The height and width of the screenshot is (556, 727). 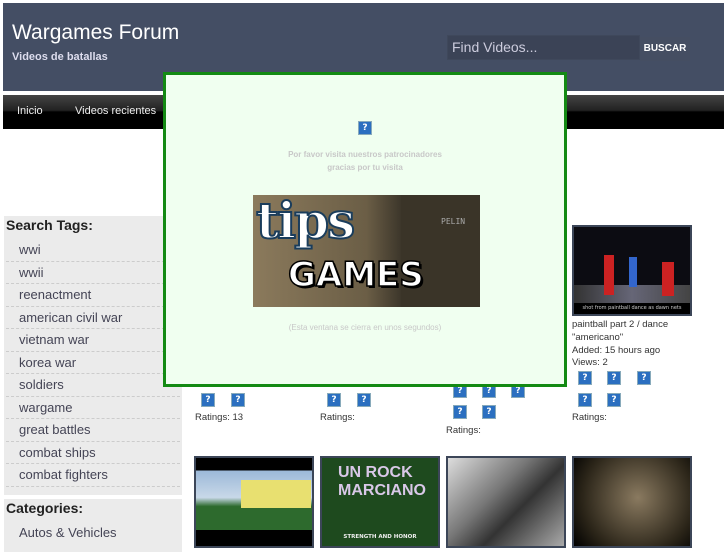 What do you see at coordinates (93, 408) in the screenshot?
I see `tag-link: wargame` at bounding box center [93, 408].